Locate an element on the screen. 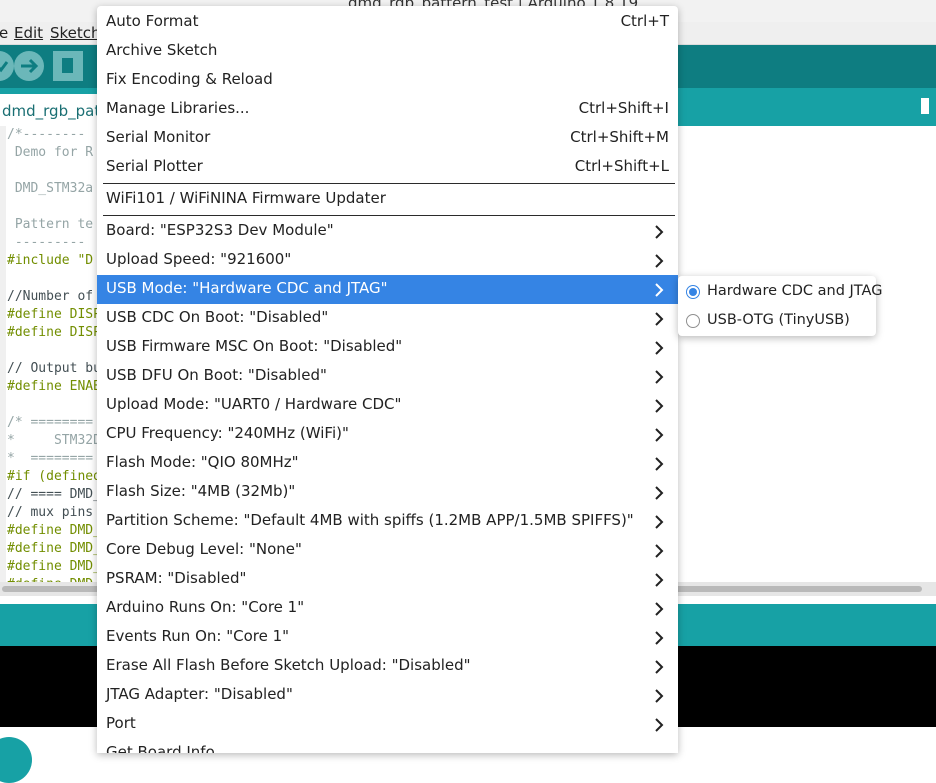 The width and height of the screenshot is (936, 783). menu-item-upload-mode: Upload Mode: "UART0 / Hardware CDC" is located at coordinates (387, 405).